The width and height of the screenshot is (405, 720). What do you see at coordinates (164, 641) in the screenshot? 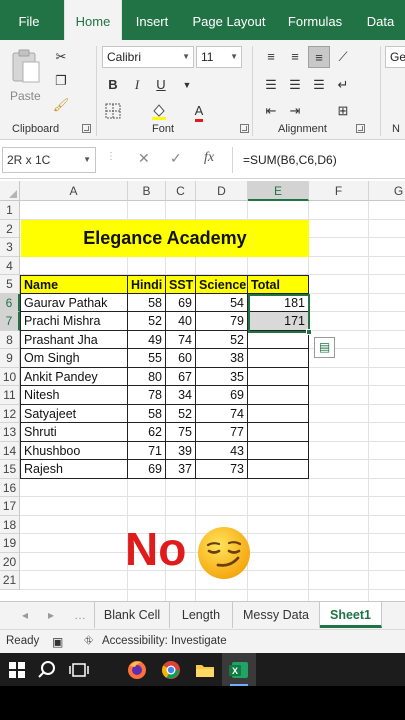
I see `accessibility-status: Accessibility: Investigate` at bounding box center [164, 641].